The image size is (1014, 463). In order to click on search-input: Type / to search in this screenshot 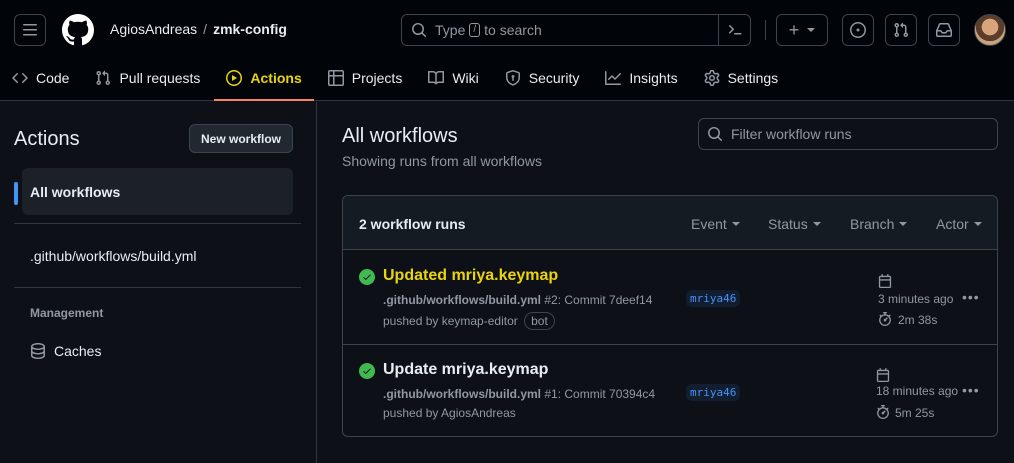, I will do `click(576, 30)`.